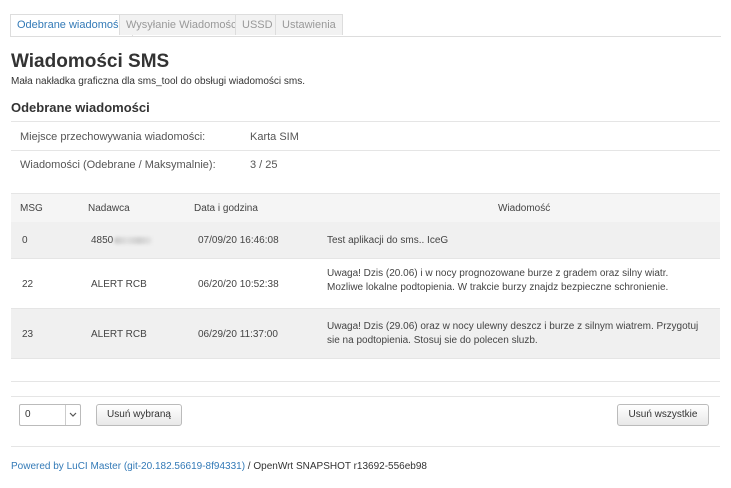 The width and height of the screenshot is (731, 488). What do you see at coordinates (238, 284) in the screenshot?
I see `row-date: 06/20/20 10:52:38` at bounding box center [238, 284].